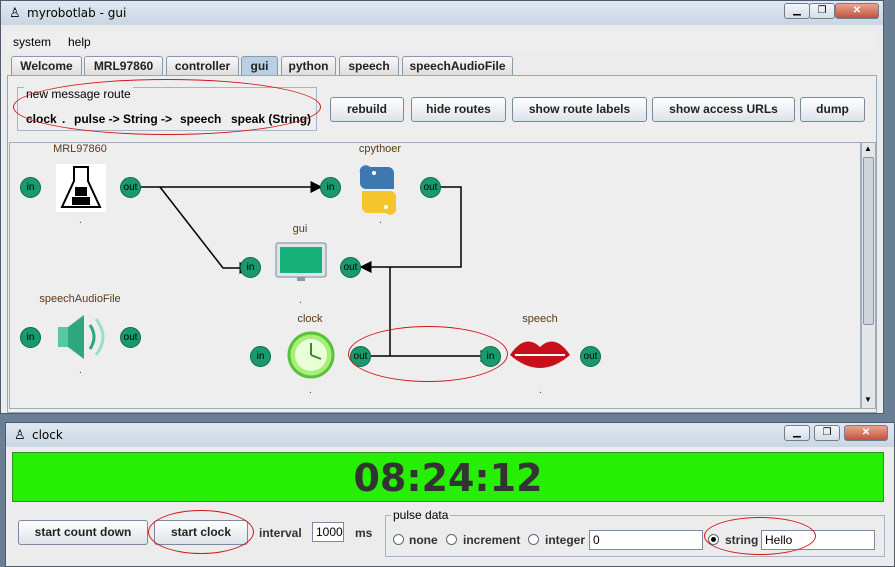 The width and height of the screenshot is (895, 567). Describe the element at coordinates (81, 337) in the screenshot. I see `speaker-icon` at that location.